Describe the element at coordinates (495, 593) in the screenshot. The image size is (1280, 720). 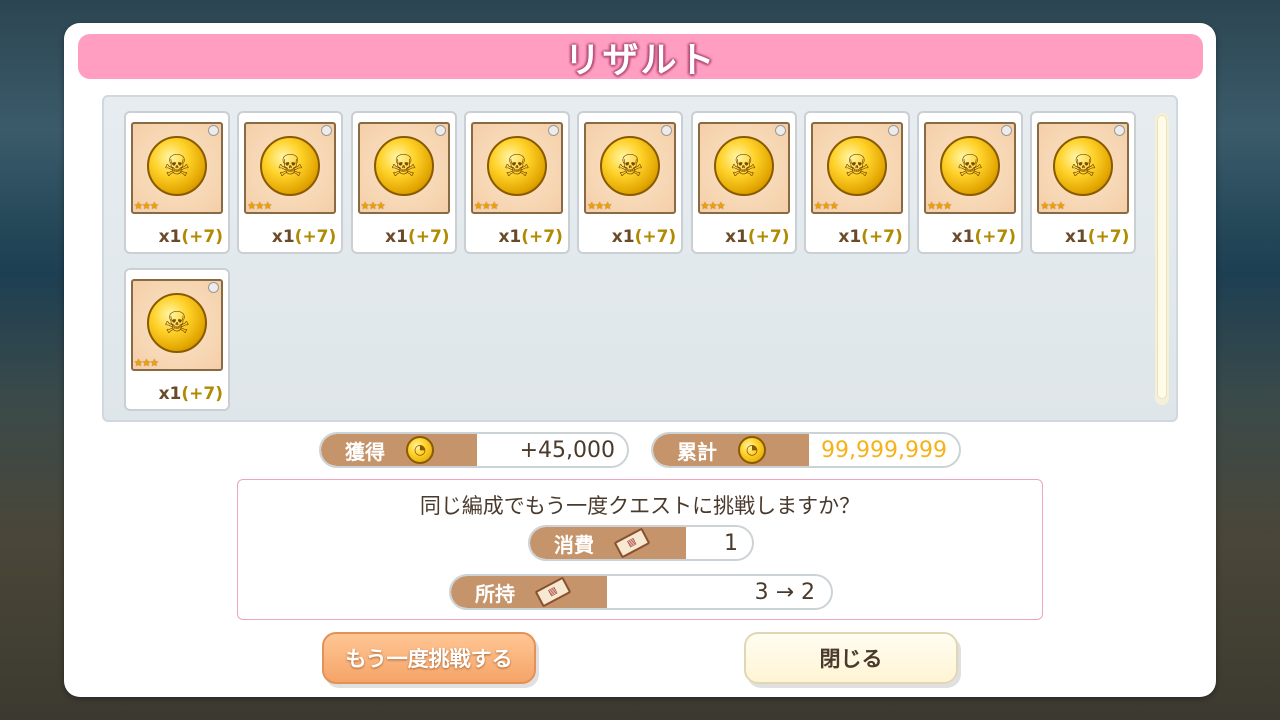
I see `owned-label: 所持` at that location.